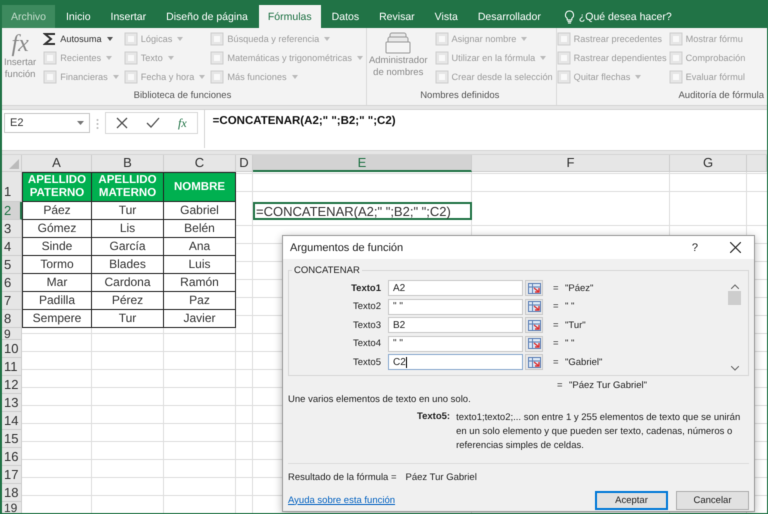  Describe the element at coordinates (12, 421) in the screenshot. I see `row-header: 14` at that location.